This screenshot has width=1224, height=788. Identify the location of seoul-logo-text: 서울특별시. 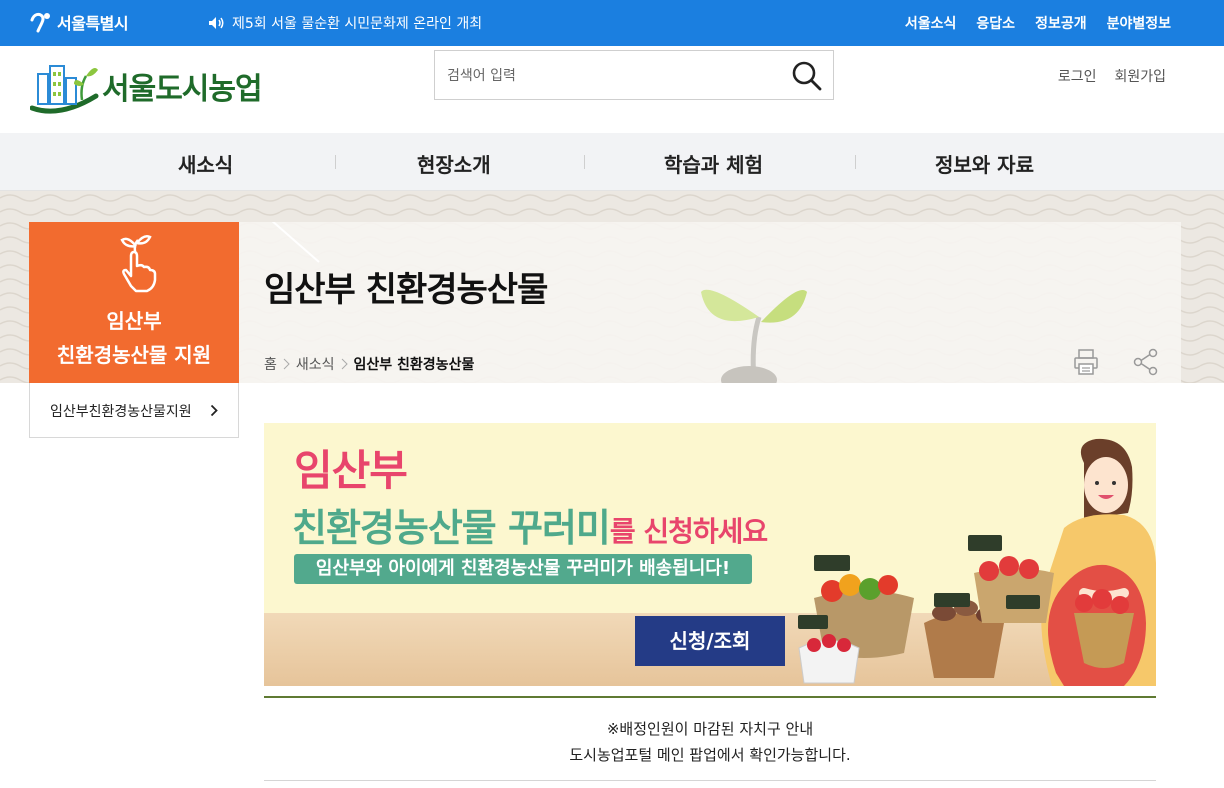
(93, 23).